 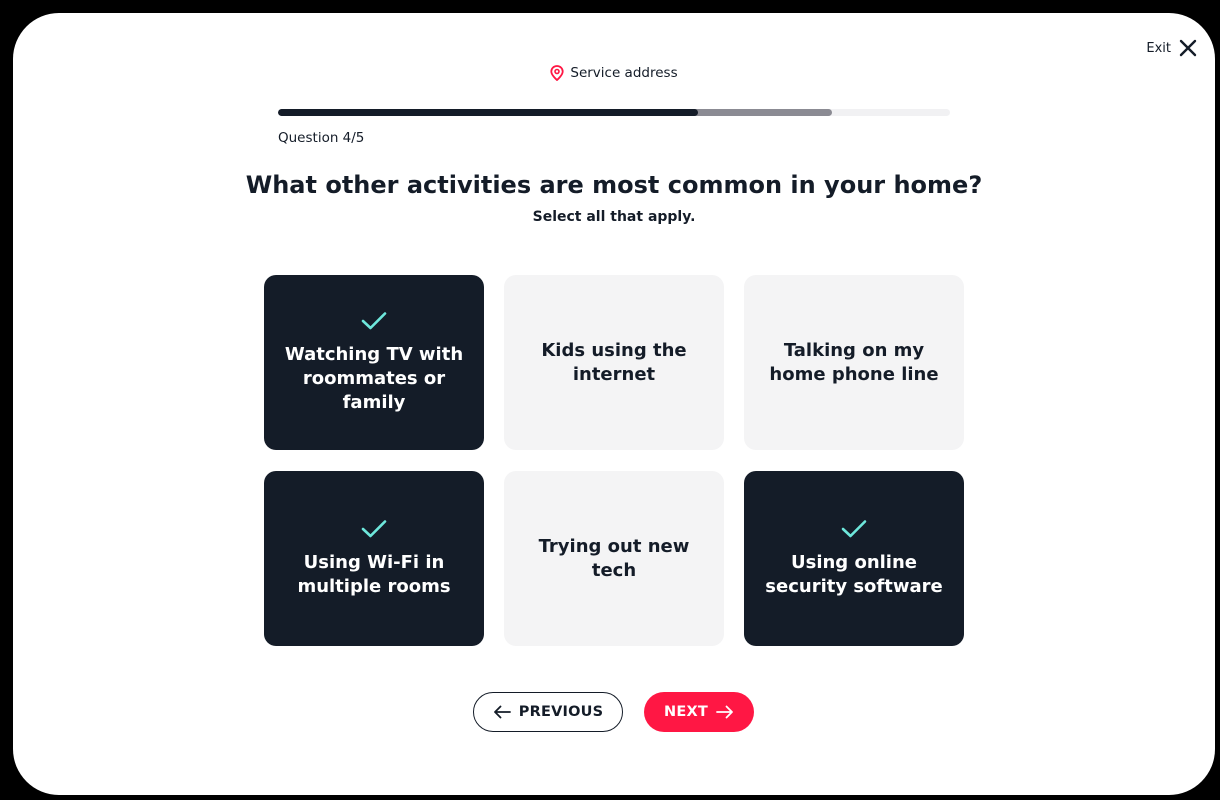 I want to click on option-label: Trying out new tech, so click(x=614, y=558).